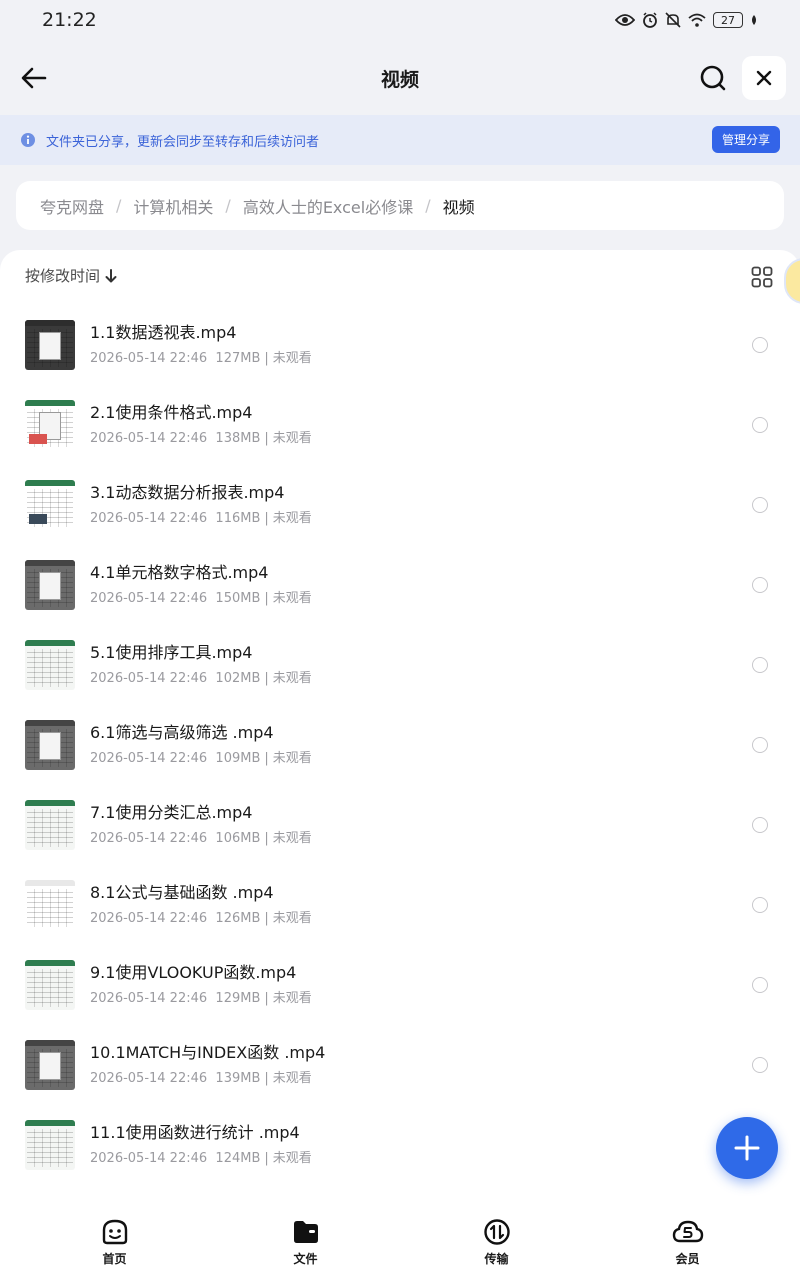 This screenshot has height=1280, width=800. Describe the element at coordinates (238, 838) in the screenshot. I see `file-size: 106MB` at that location.